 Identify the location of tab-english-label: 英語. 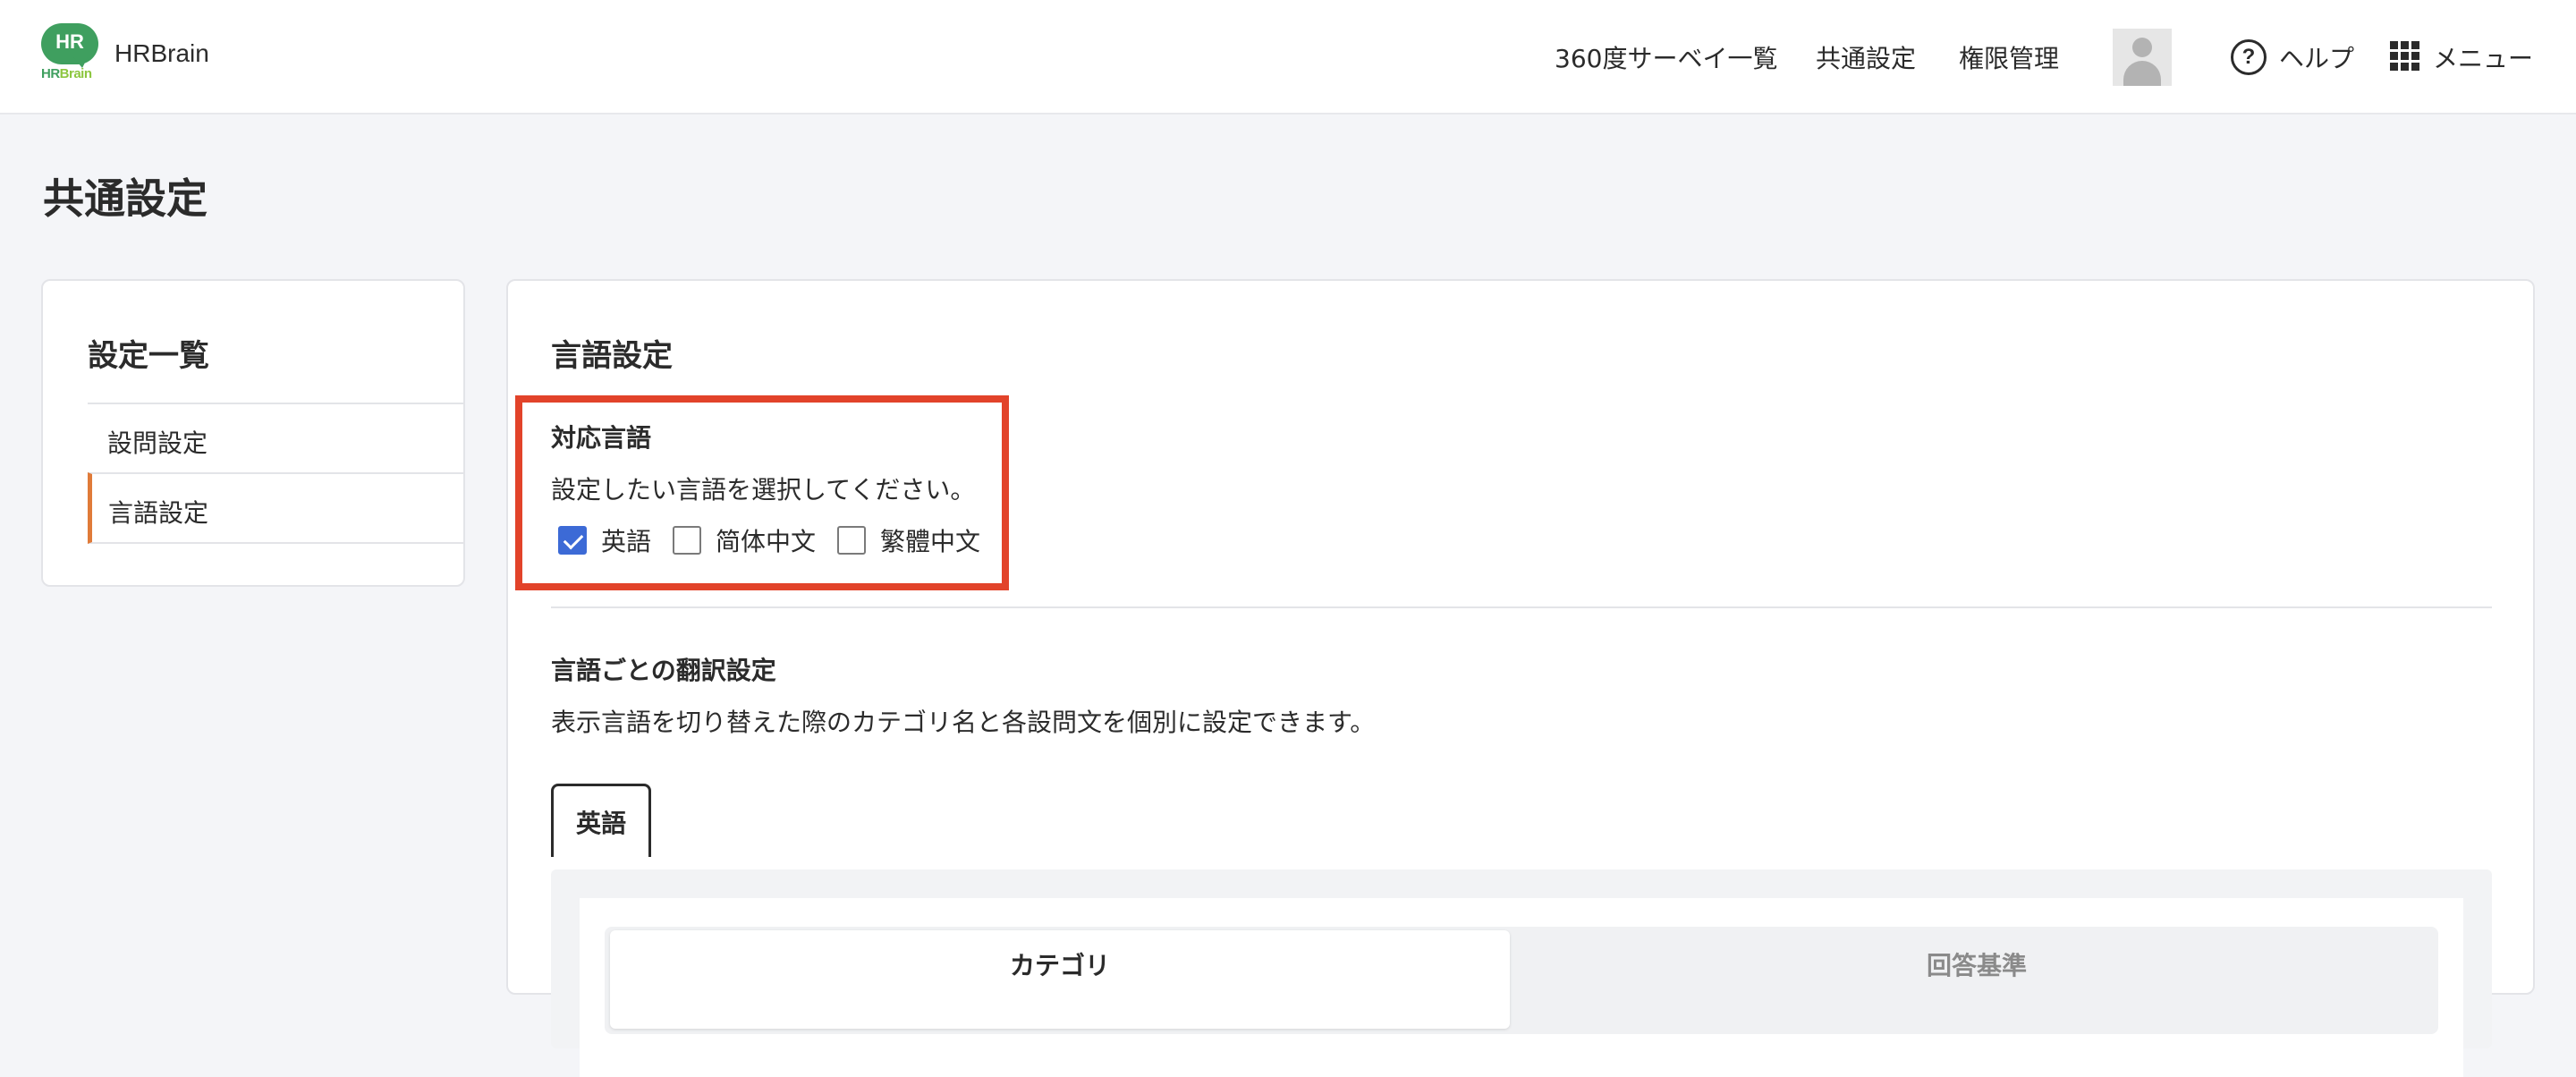
(600, 823).